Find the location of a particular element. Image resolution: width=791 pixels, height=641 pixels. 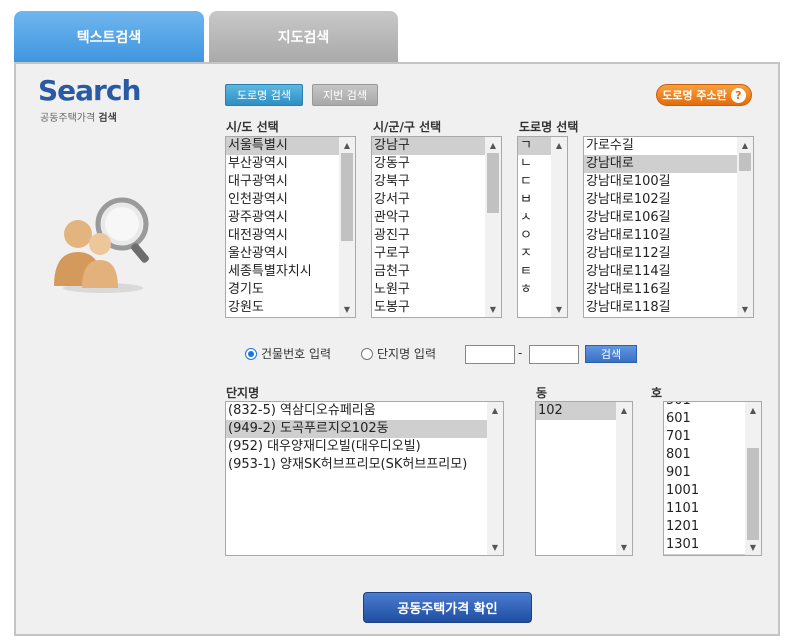

sigungu-option: 금천구 is located at coordinates (428, 272).